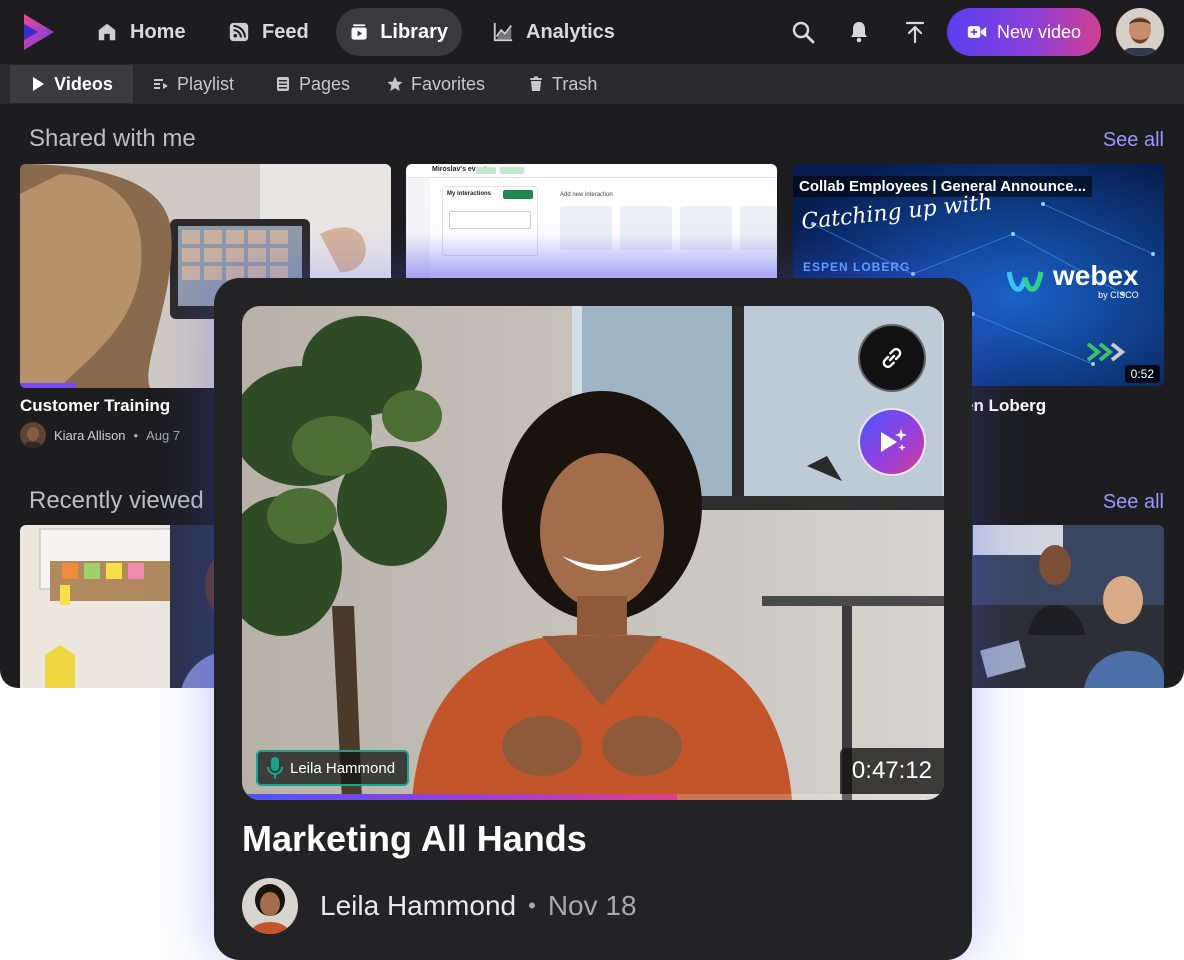 The width and height of the screenshot is (1184, 960). I want to click on user-avatar-image, so click(1140, 32).